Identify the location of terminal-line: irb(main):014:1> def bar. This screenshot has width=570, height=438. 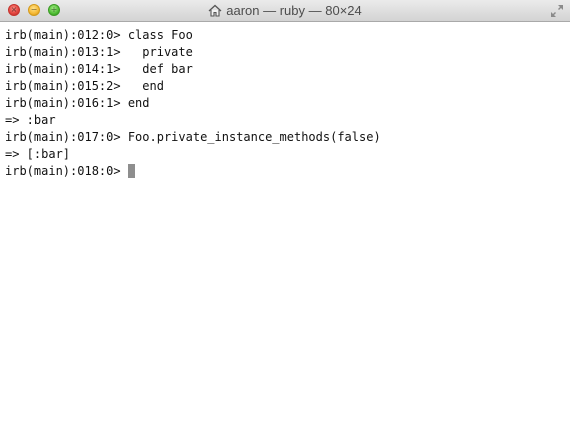
(99, 69).